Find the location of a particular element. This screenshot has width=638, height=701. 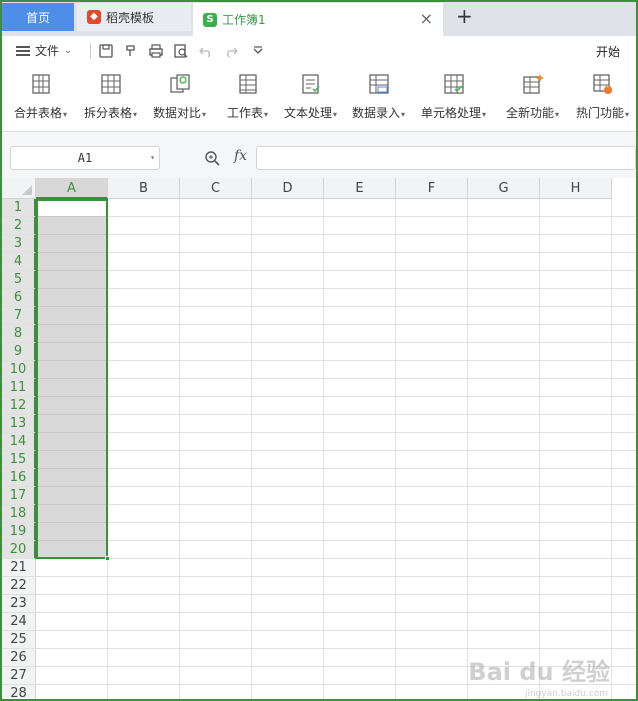

data-compare-icon is located at coordinates (179, 83).